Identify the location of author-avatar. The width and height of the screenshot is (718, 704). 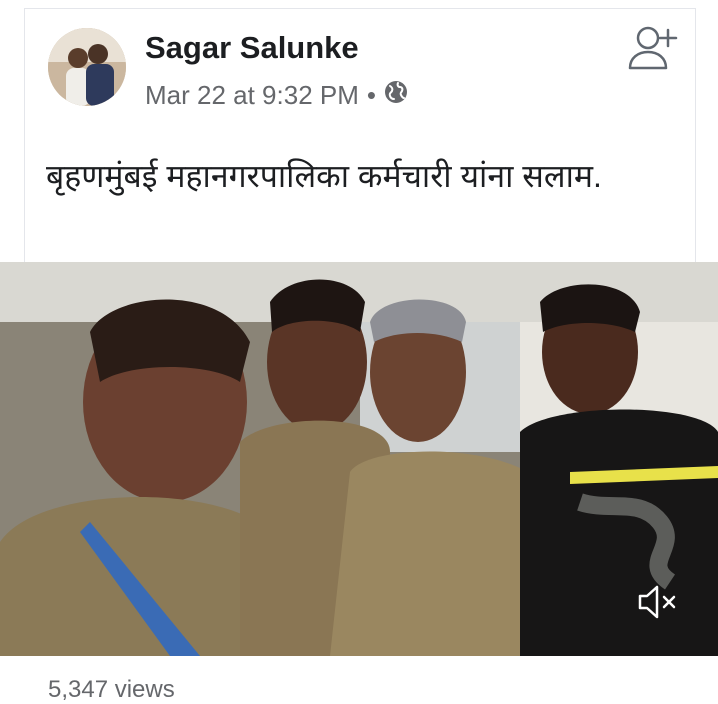
(87, 67).